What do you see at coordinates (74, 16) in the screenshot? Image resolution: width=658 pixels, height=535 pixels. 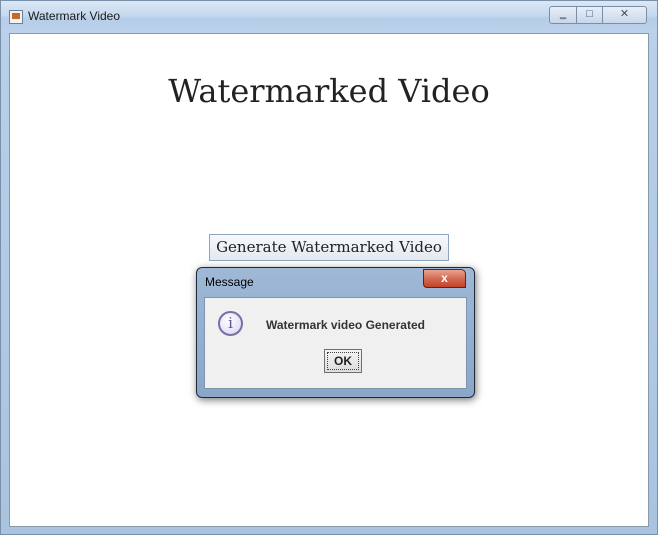 I see `window-title: Watermark Video` at bounding box center [74, 16].